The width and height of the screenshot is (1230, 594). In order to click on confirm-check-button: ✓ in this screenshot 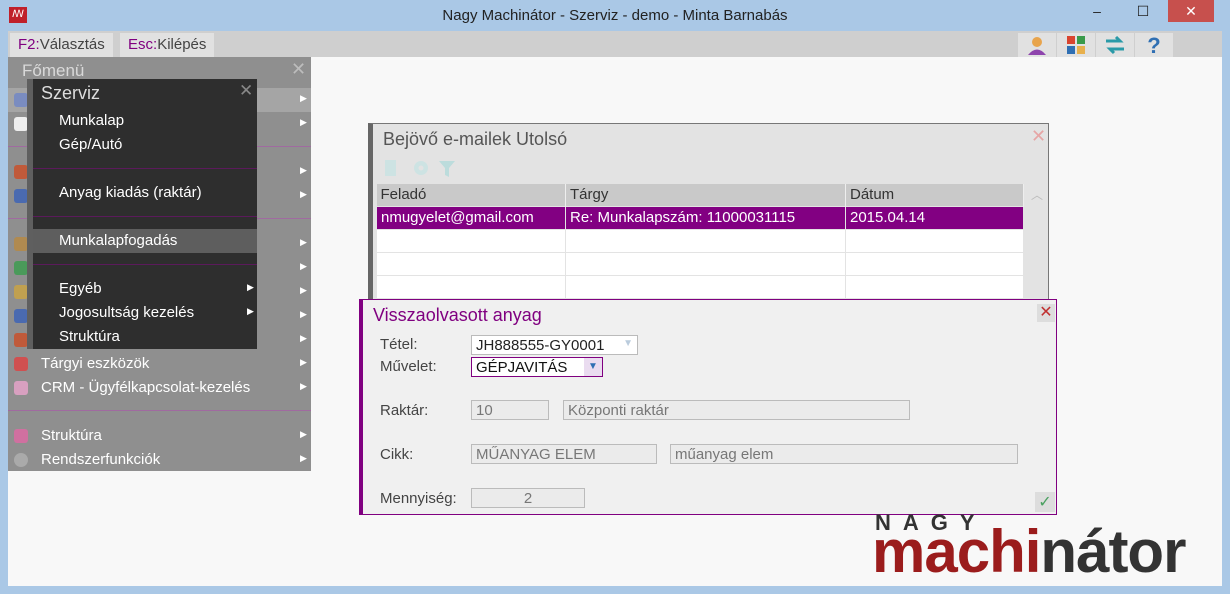, I will do `click(1045, 502)`.